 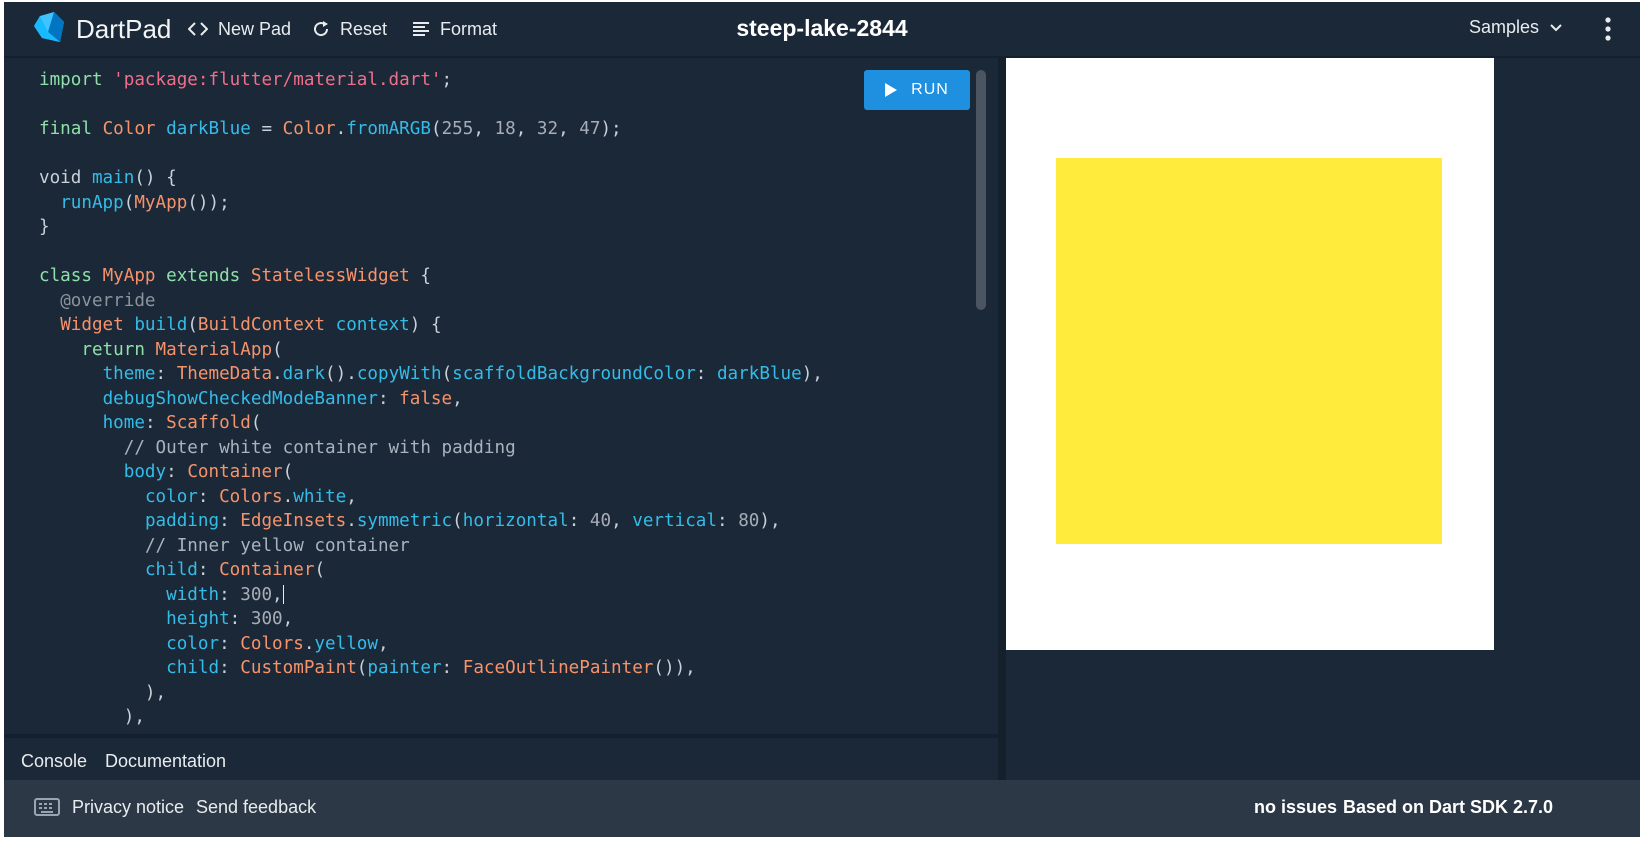 What do you see at coordinates (208, 202) in the screenshot?
I see `code-token: ());` at bounding box center [208, 202].